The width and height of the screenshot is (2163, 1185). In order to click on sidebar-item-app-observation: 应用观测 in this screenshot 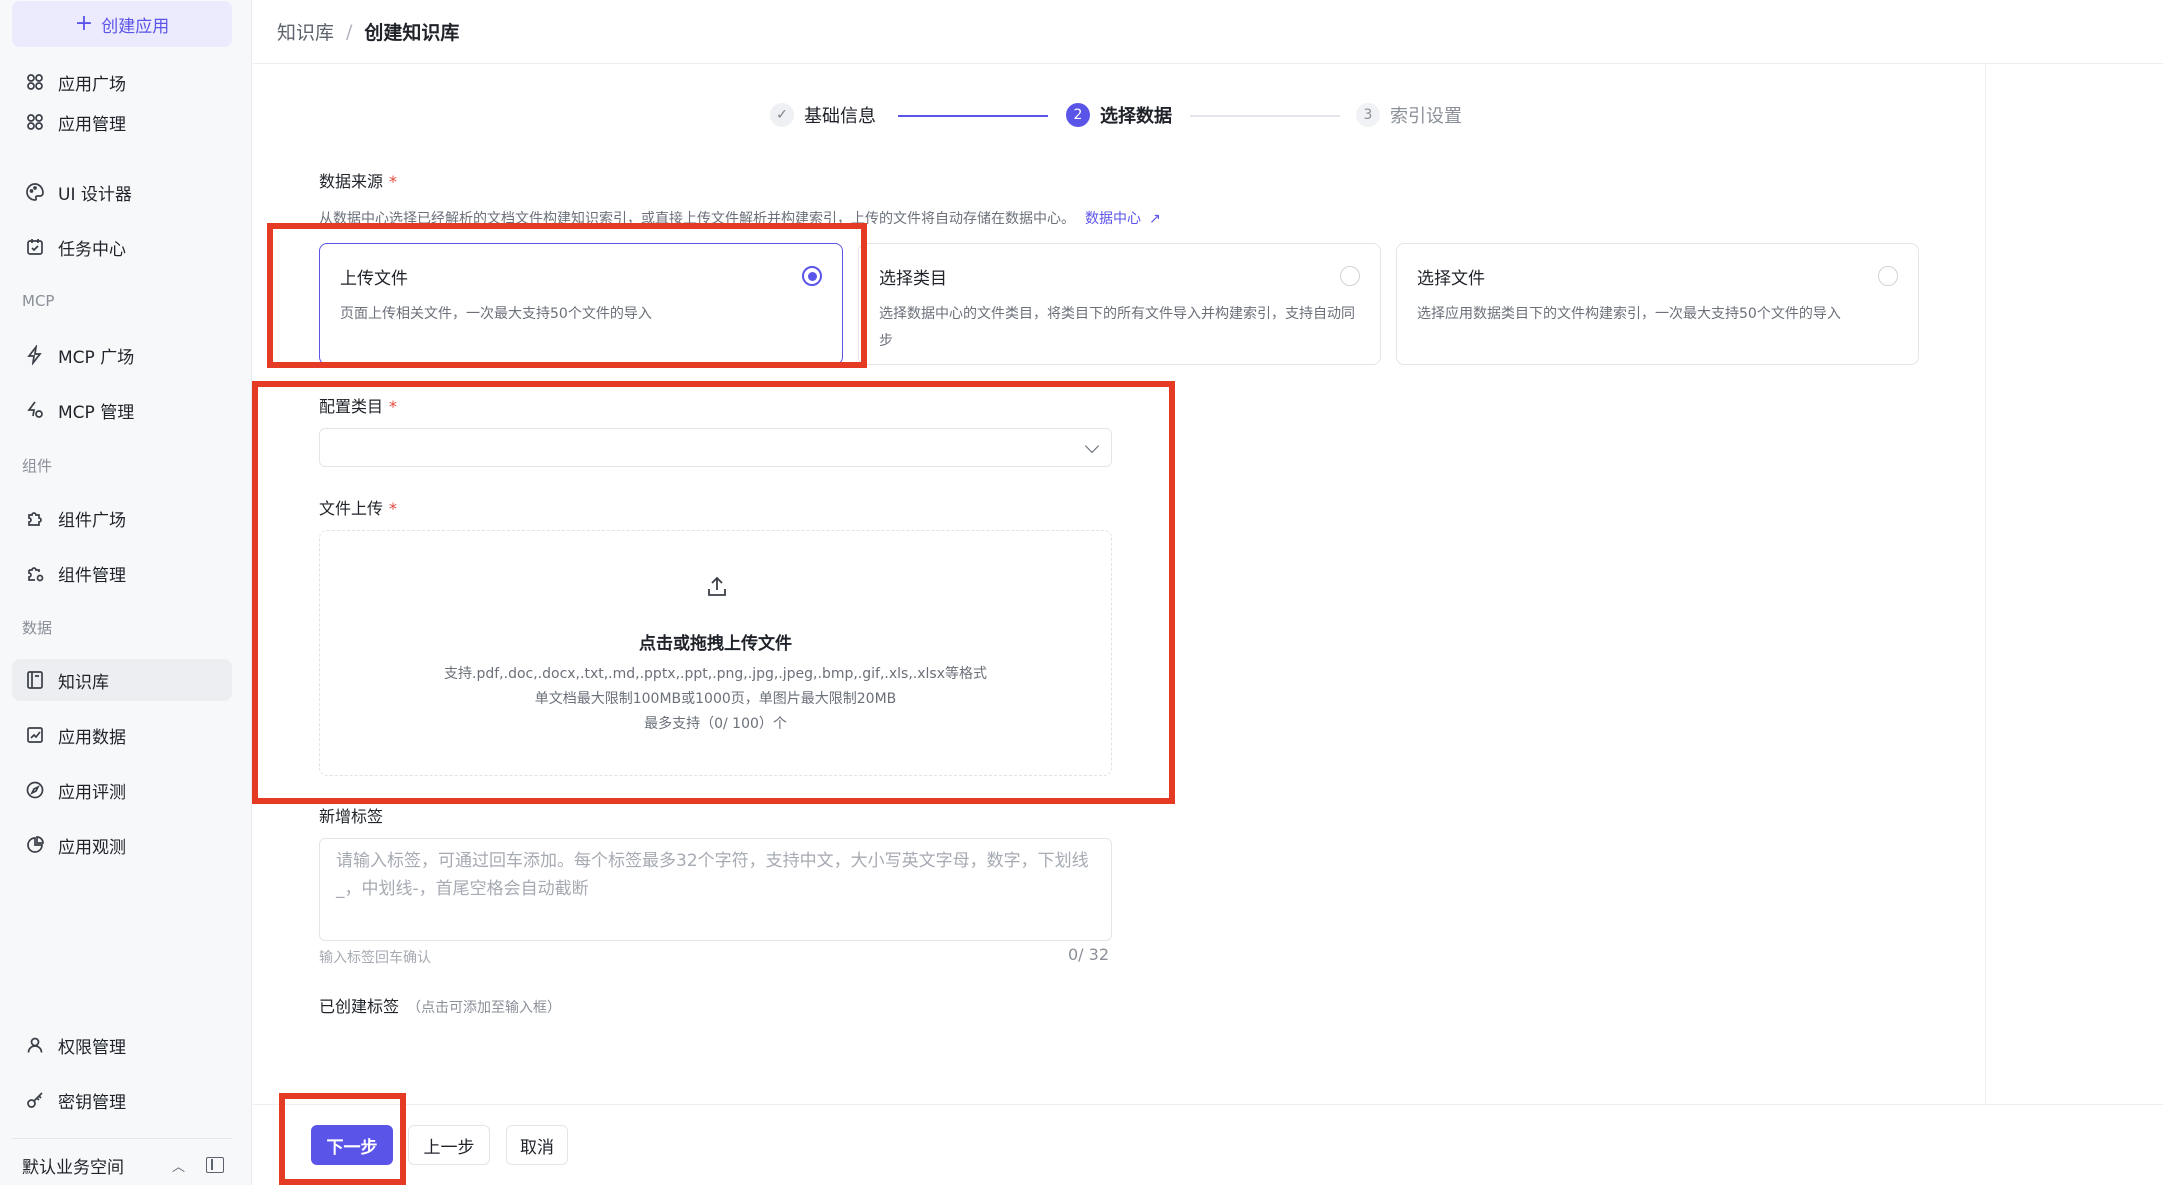, I will do `click(122, 845)`.